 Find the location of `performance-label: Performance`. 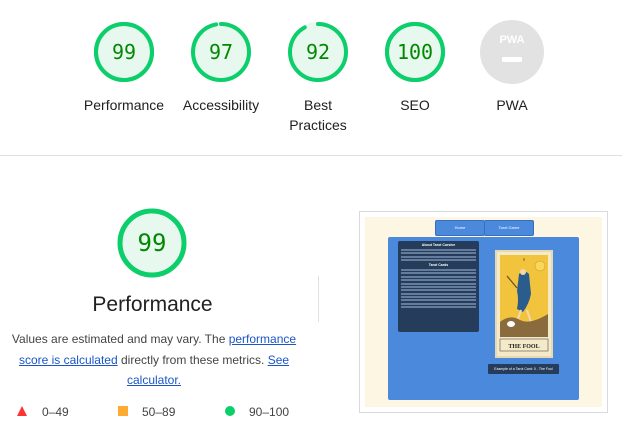

performance-label: Performance is located at coordinates (124, 105).